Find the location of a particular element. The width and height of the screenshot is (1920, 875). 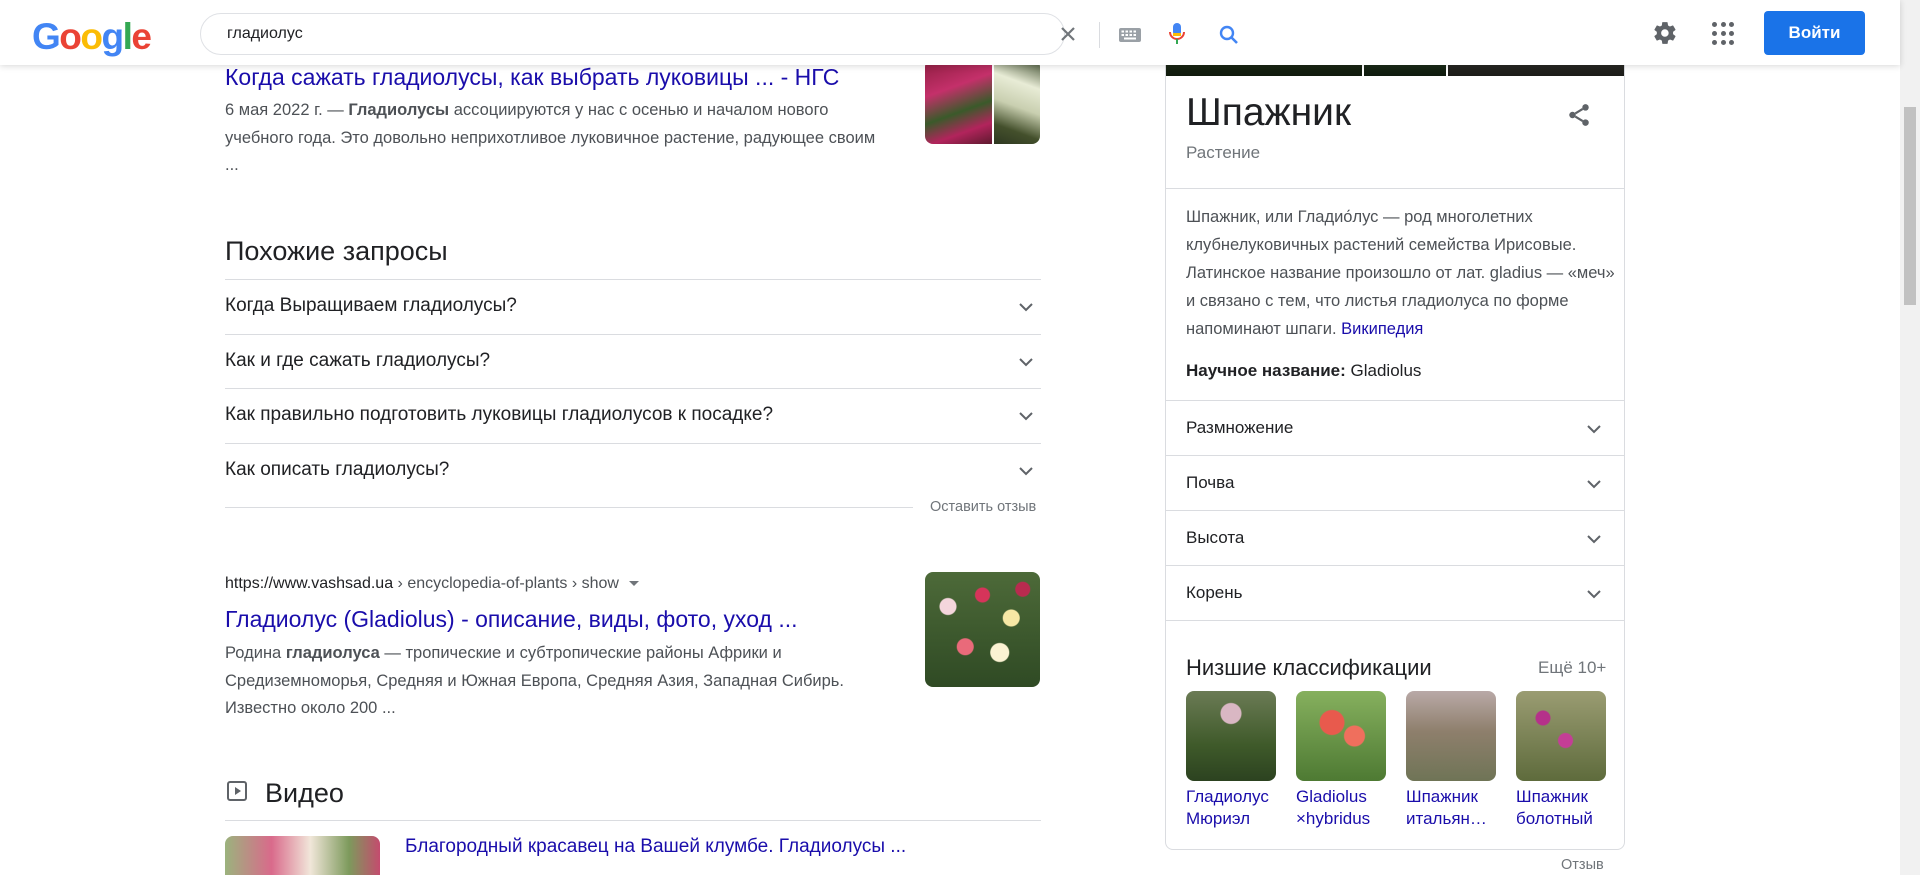

kp-title: Шпажник is located at coordinates (1269, 112).